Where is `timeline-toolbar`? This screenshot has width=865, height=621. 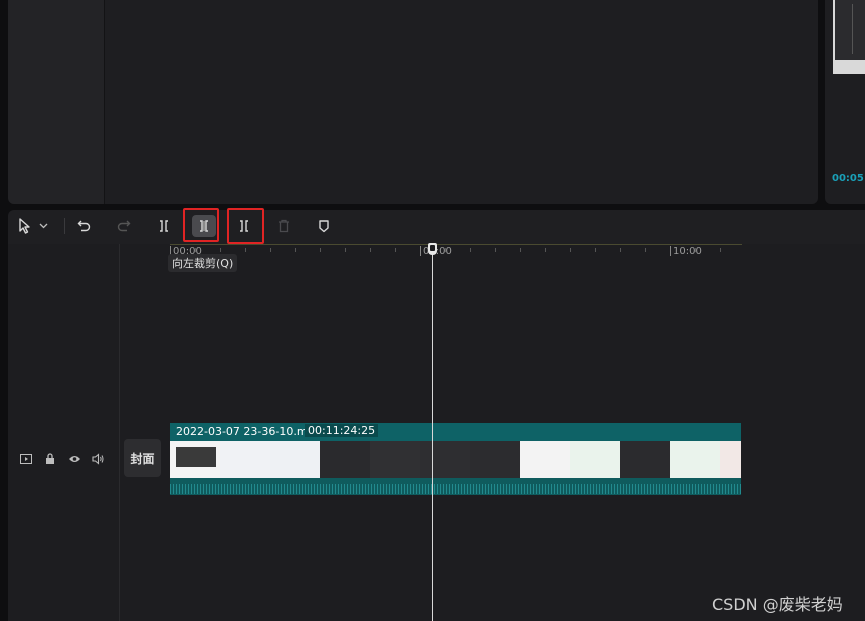 timeline-toolbar is located at coordinates (436, 227).